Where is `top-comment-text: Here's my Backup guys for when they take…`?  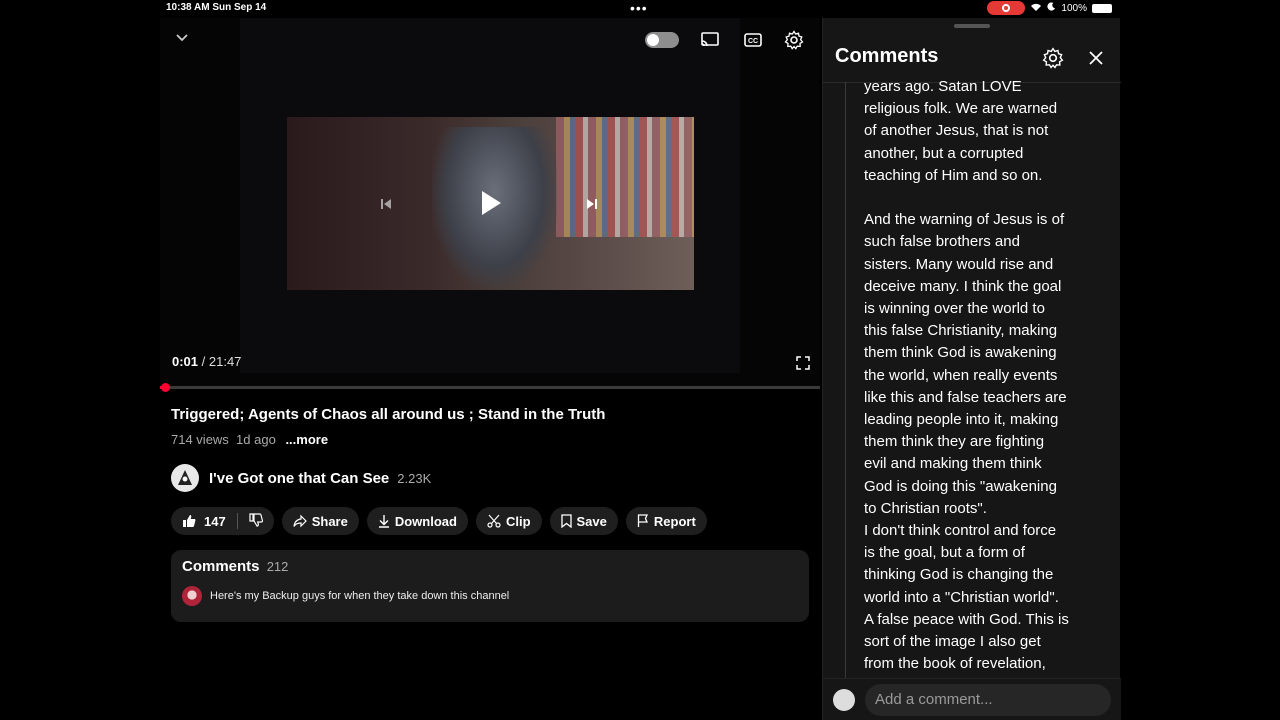
top-comment-text: Here's my Backup guys for when they take… is located at coordinates (360, 596).